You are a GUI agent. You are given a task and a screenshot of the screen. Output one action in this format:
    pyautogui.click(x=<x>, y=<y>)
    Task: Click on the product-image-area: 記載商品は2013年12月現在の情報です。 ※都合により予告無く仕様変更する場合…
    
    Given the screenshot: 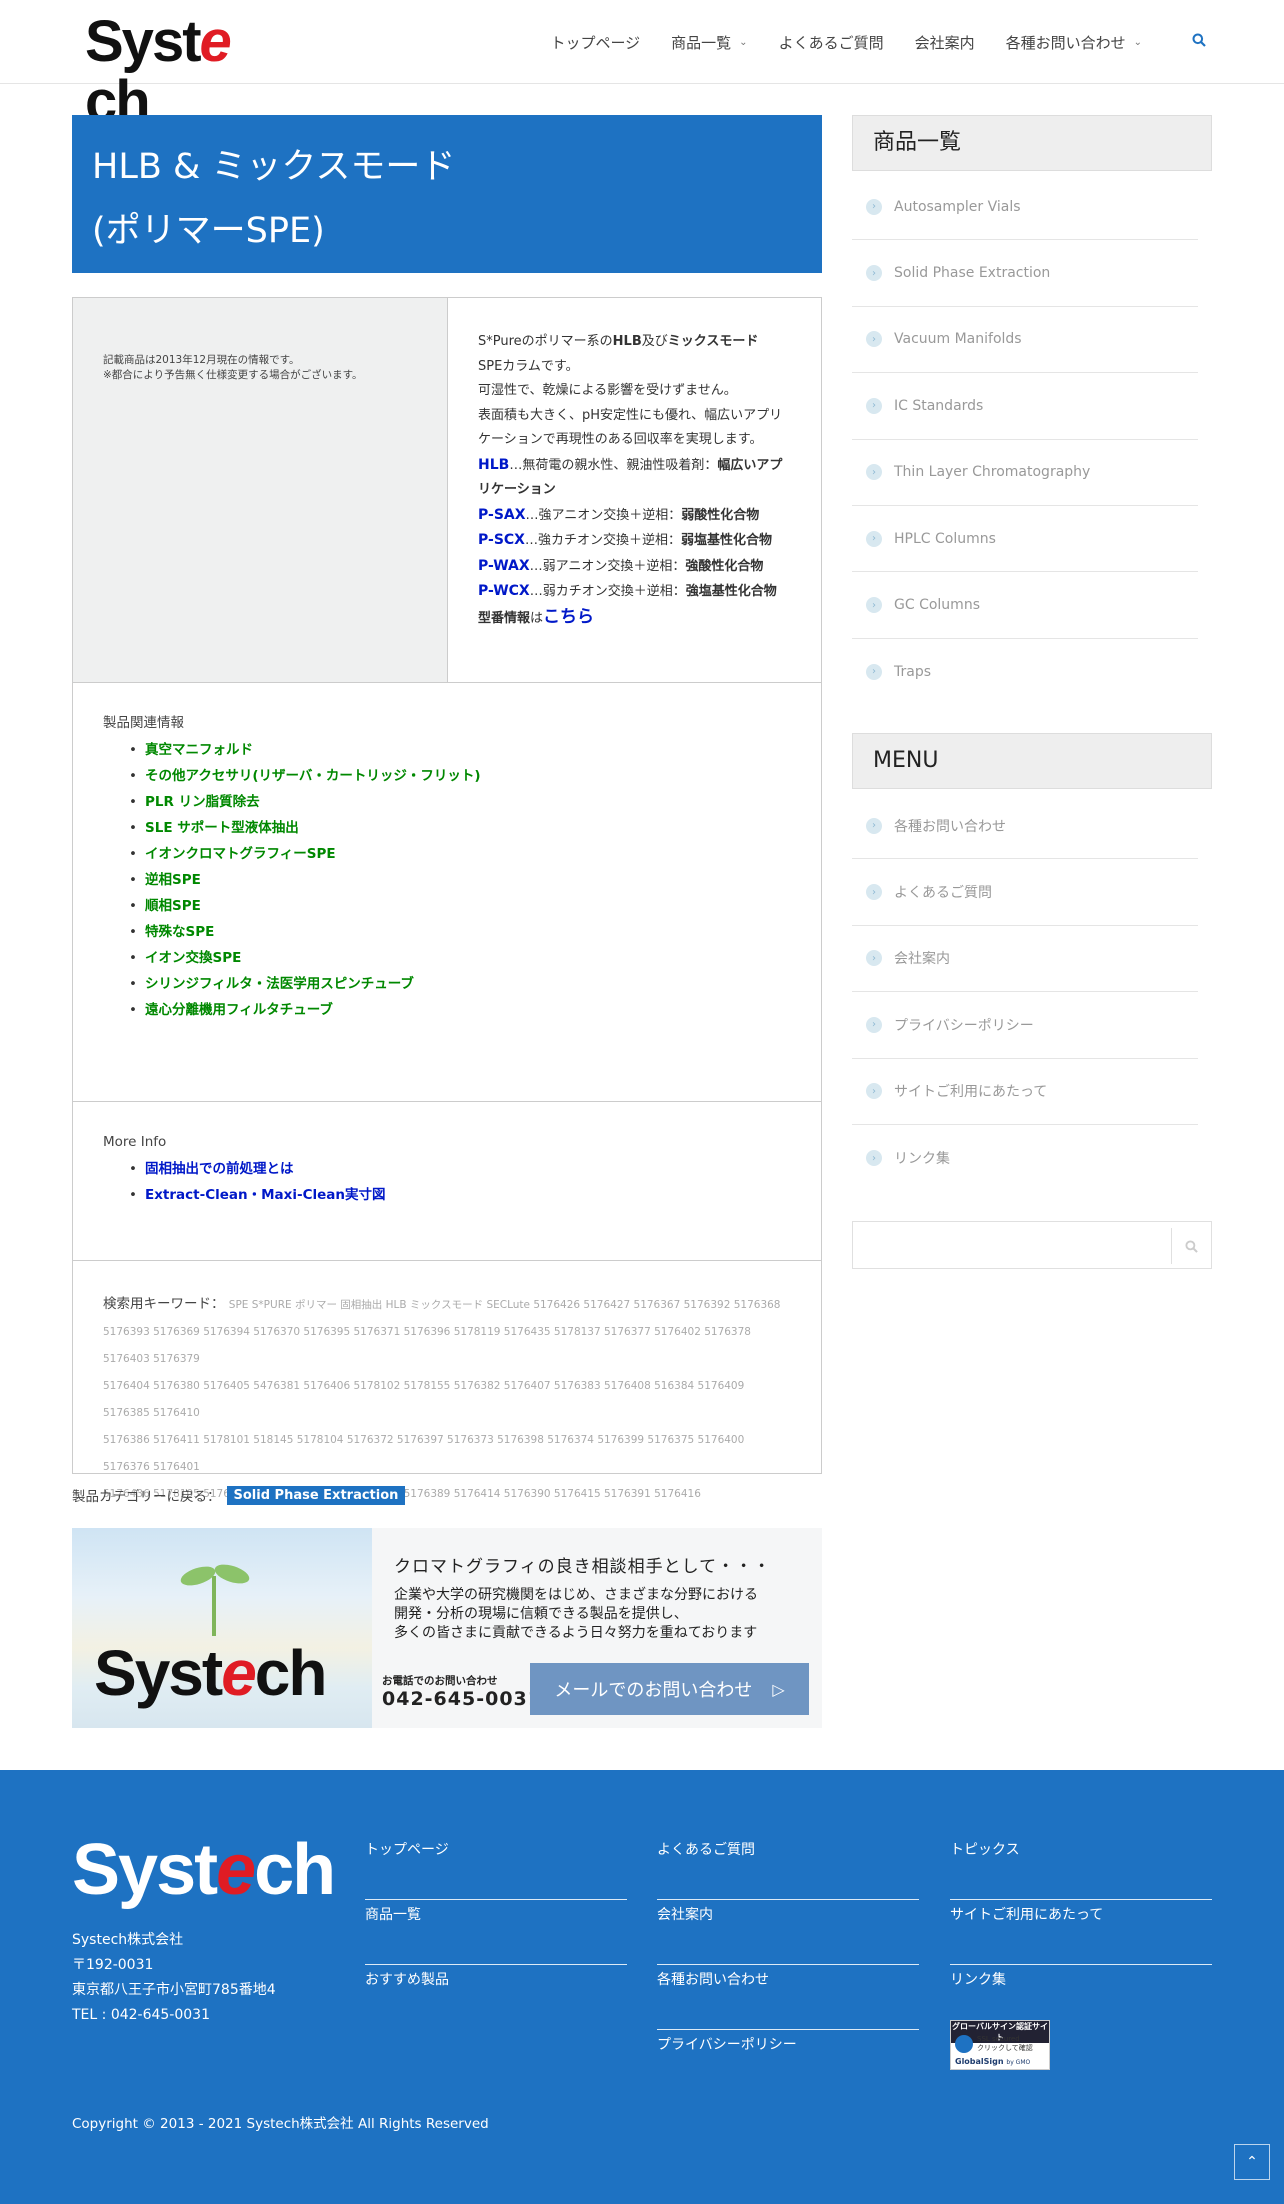 What is the action you would take?
    pyautogui.click(x=260, y=490)
    